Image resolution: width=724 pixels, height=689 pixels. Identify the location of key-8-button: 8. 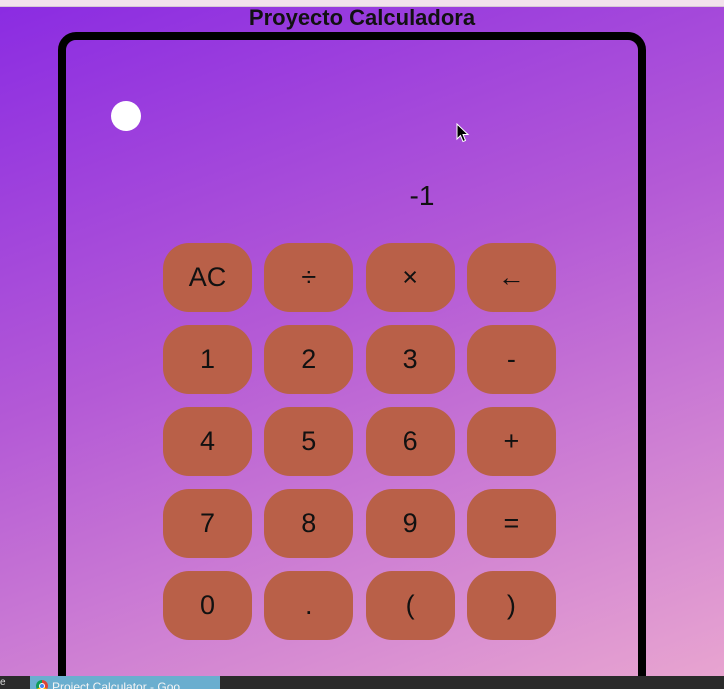
(309, 523).